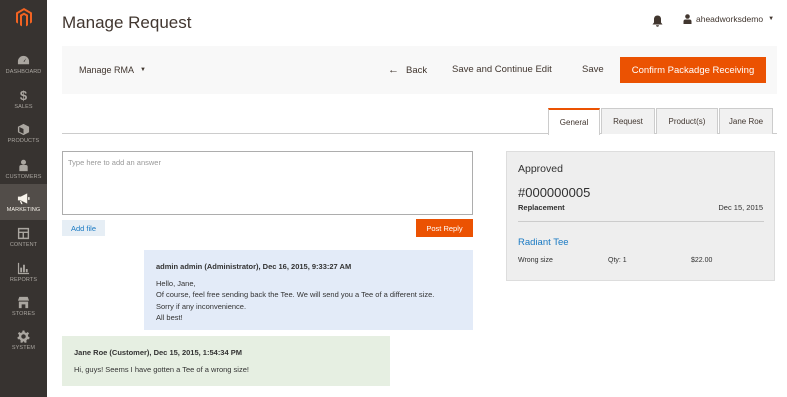 The width and height of the screenshot is (787, 397). I want to click on megaphone-icon, so click(23, 198).